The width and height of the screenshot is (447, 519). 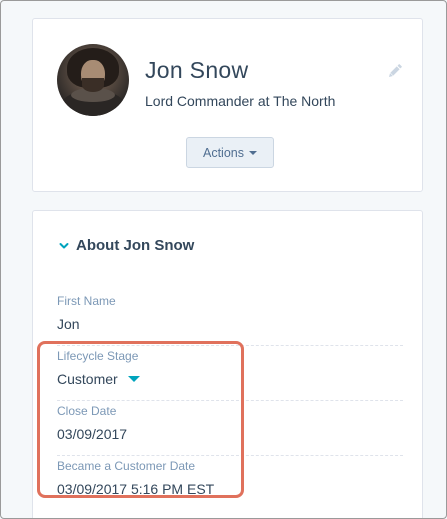 I want to click on field-label: Lifecycle Stage, so click(x=98, y=356).